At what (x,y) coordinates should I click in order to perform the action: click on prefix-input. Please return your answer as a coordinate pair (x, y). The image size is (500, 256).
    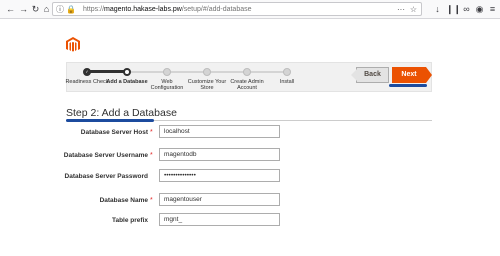
    Looking at the image, I should click on (219, 219).